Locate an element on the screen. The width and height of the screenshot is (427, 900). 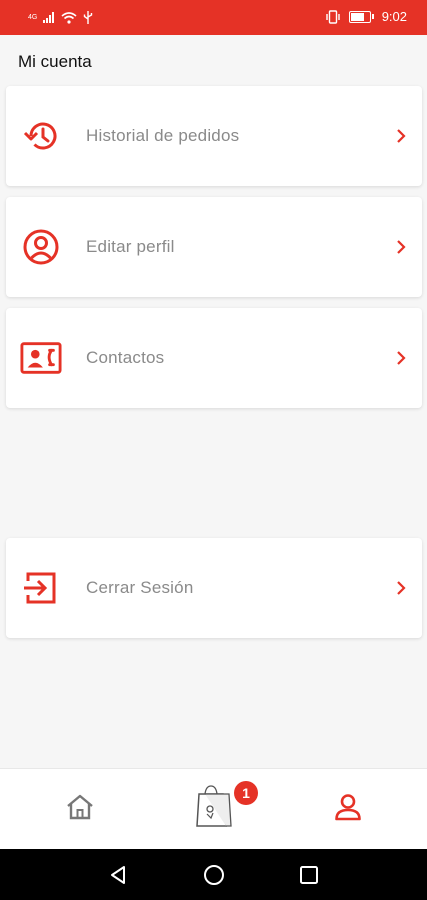
contact-card-icon is located at coordinates (41, 358).